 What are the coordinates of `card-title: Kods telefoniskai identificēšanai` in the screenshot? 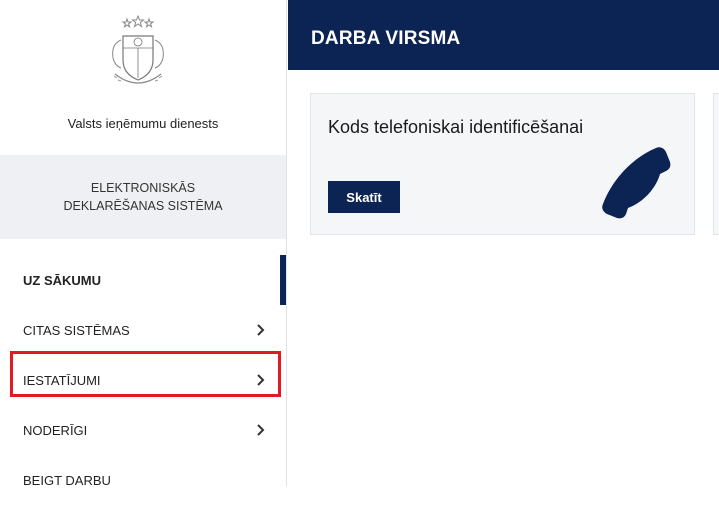 It's located at (456, 127).